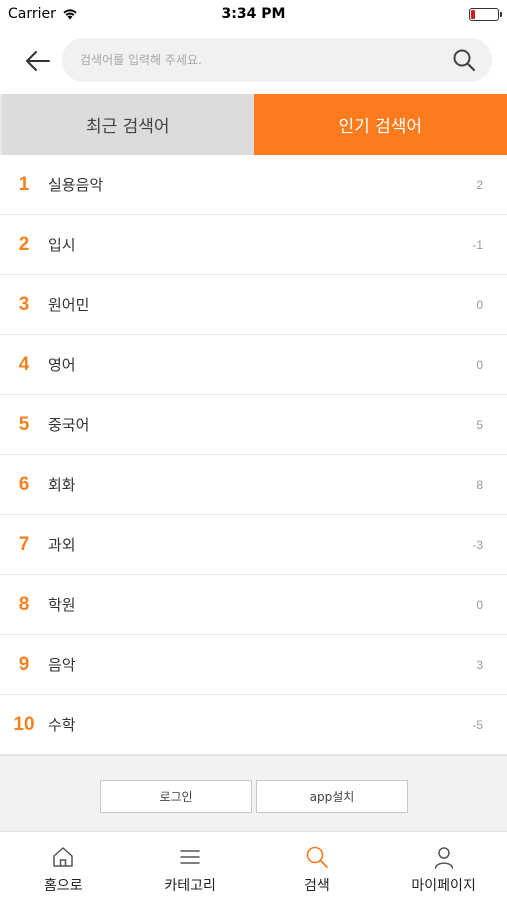 Image resolution: width=507 pixels, height=900 pixels. I want to click on rank-change: 5, so click(479, 424).